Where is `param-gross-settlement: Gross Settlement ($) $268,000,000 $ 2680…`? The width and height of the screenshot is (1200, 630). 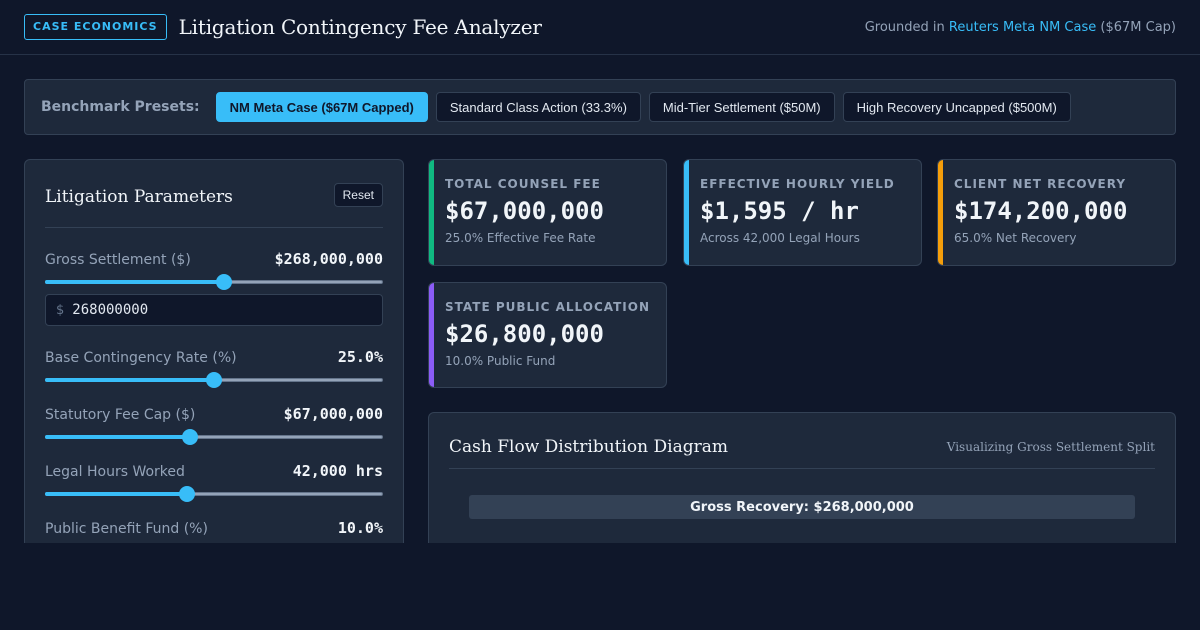 param-gross-settlement: Gross Settlement ($) $268,000,000 $ 2680… is located at coordinates (214, 288).